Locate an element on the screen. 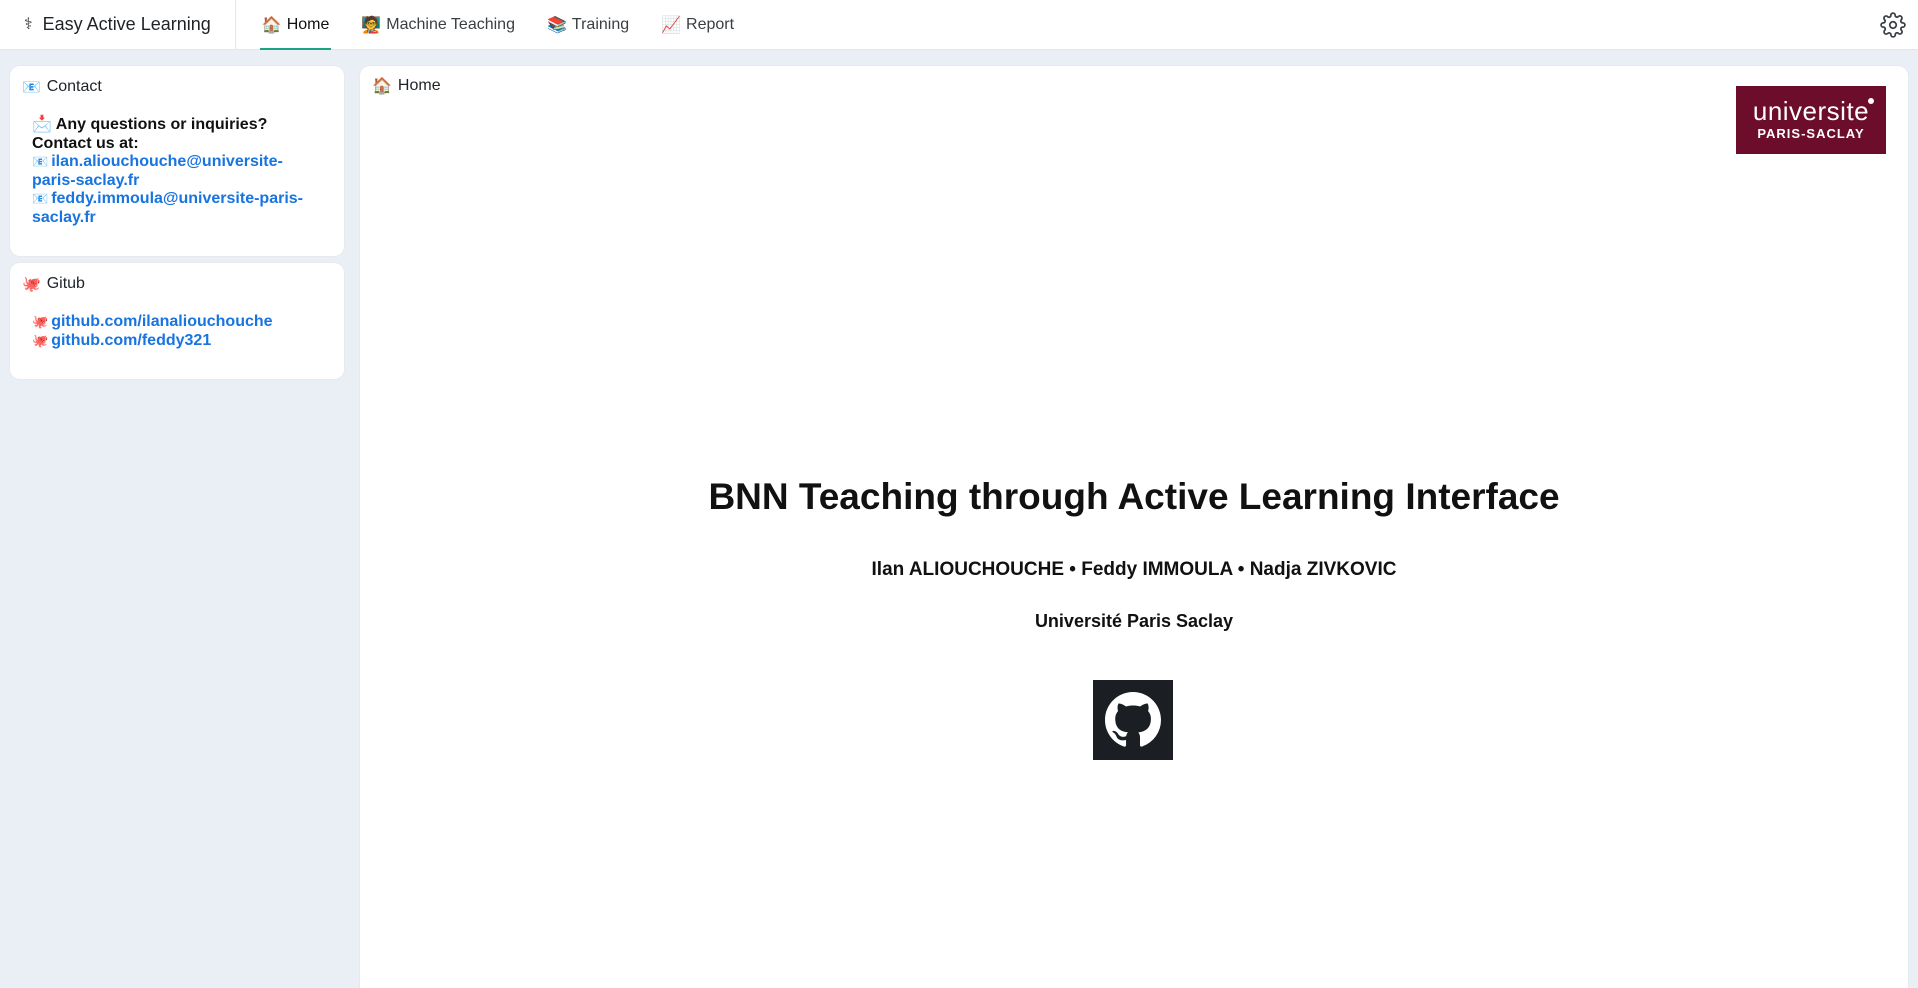 The width and height of the screenshot is (1918, 988). tab-home: 🏠 Home is located at coordinates (295, 25).